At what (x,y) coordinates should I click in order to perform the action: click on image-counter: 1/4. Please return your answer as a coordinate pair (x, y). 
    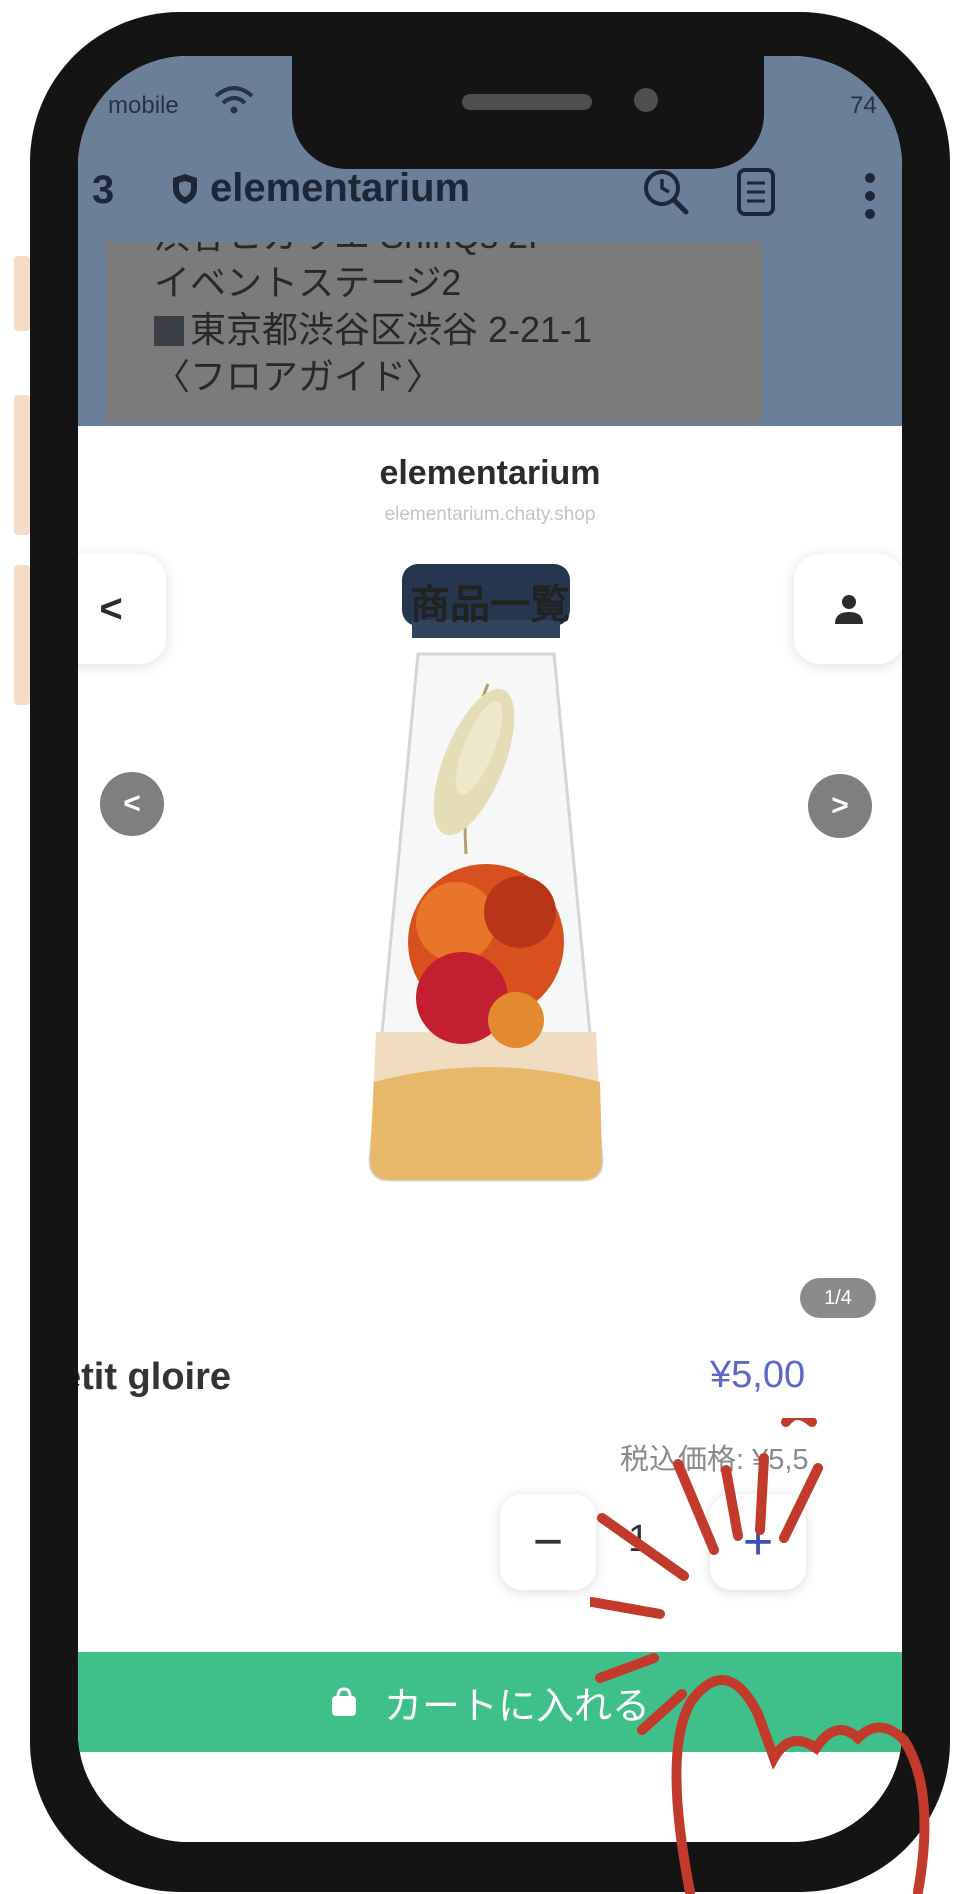
    Looking at the image, I should click on (838, 1298).